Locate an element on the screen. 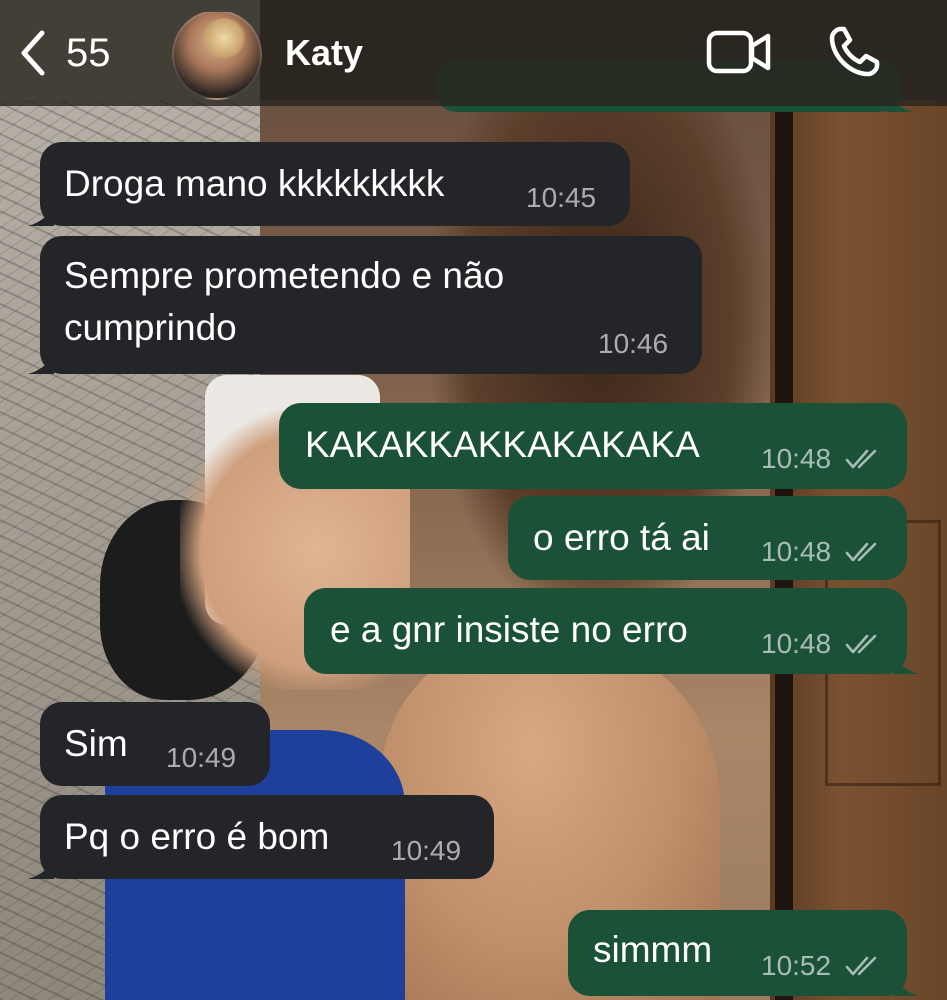 This screenshot has width=947, height=1000. avatar-photo is located at coordinates (224, 38).